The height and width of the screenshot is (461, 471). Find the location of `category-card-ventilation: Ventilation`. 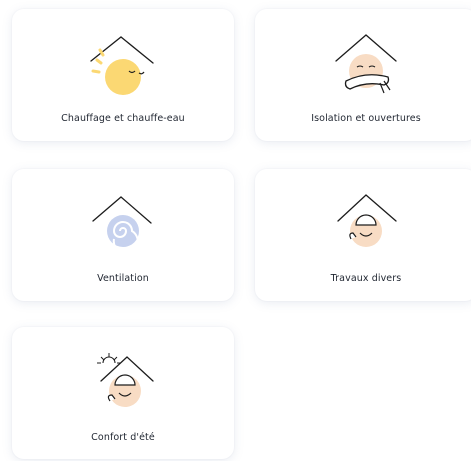

category-card-ventilation: Ventilation is located at coordinates (123, 235).